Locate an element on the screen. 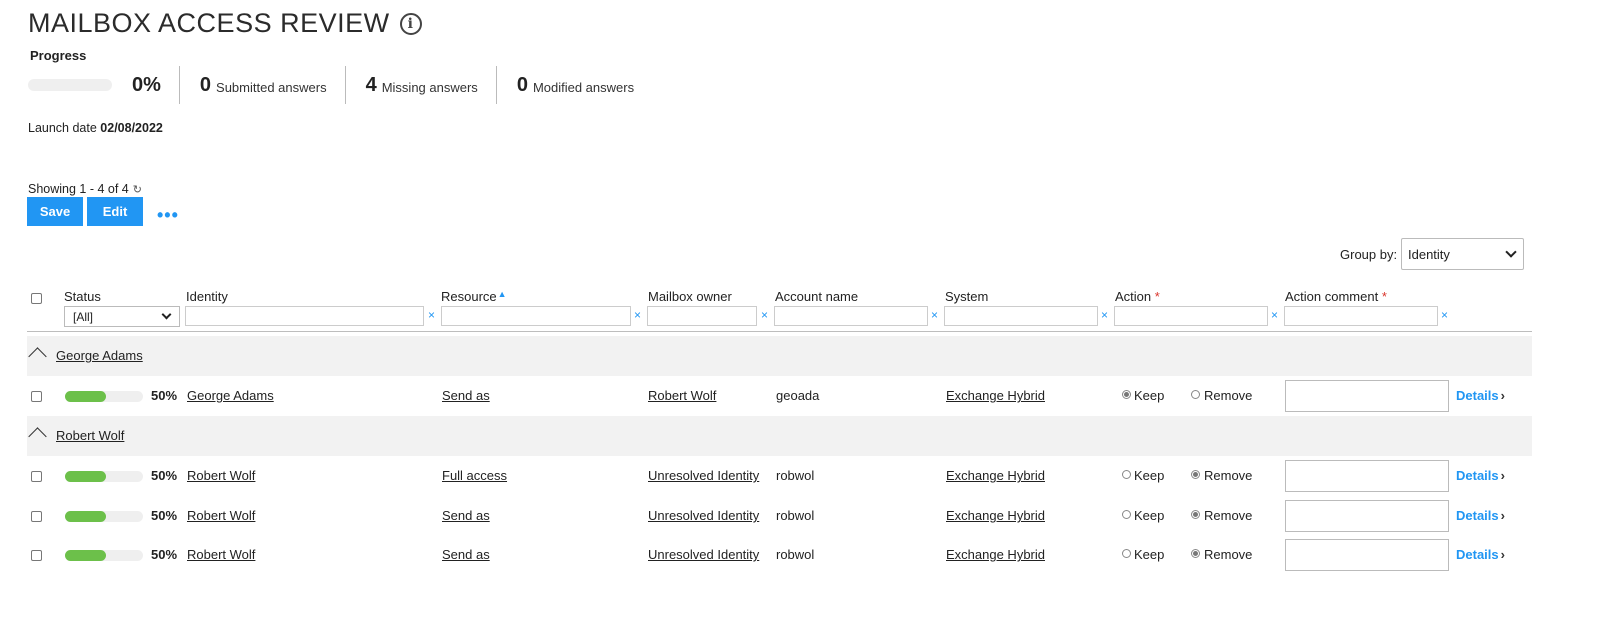 Image resolution: width=1621 pixels, height=632 pixels. missing-answers-stat: 4 Missing answers is located at coordinates (420, 85).